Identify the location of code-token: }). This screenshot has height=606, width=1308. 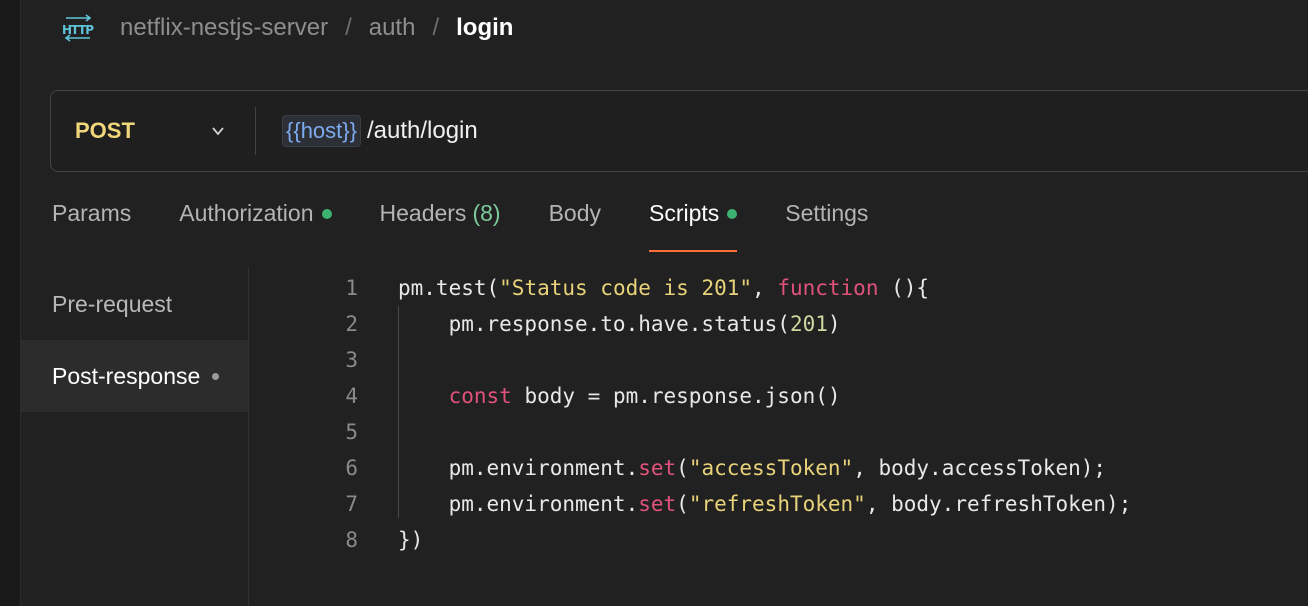
(411, 540).